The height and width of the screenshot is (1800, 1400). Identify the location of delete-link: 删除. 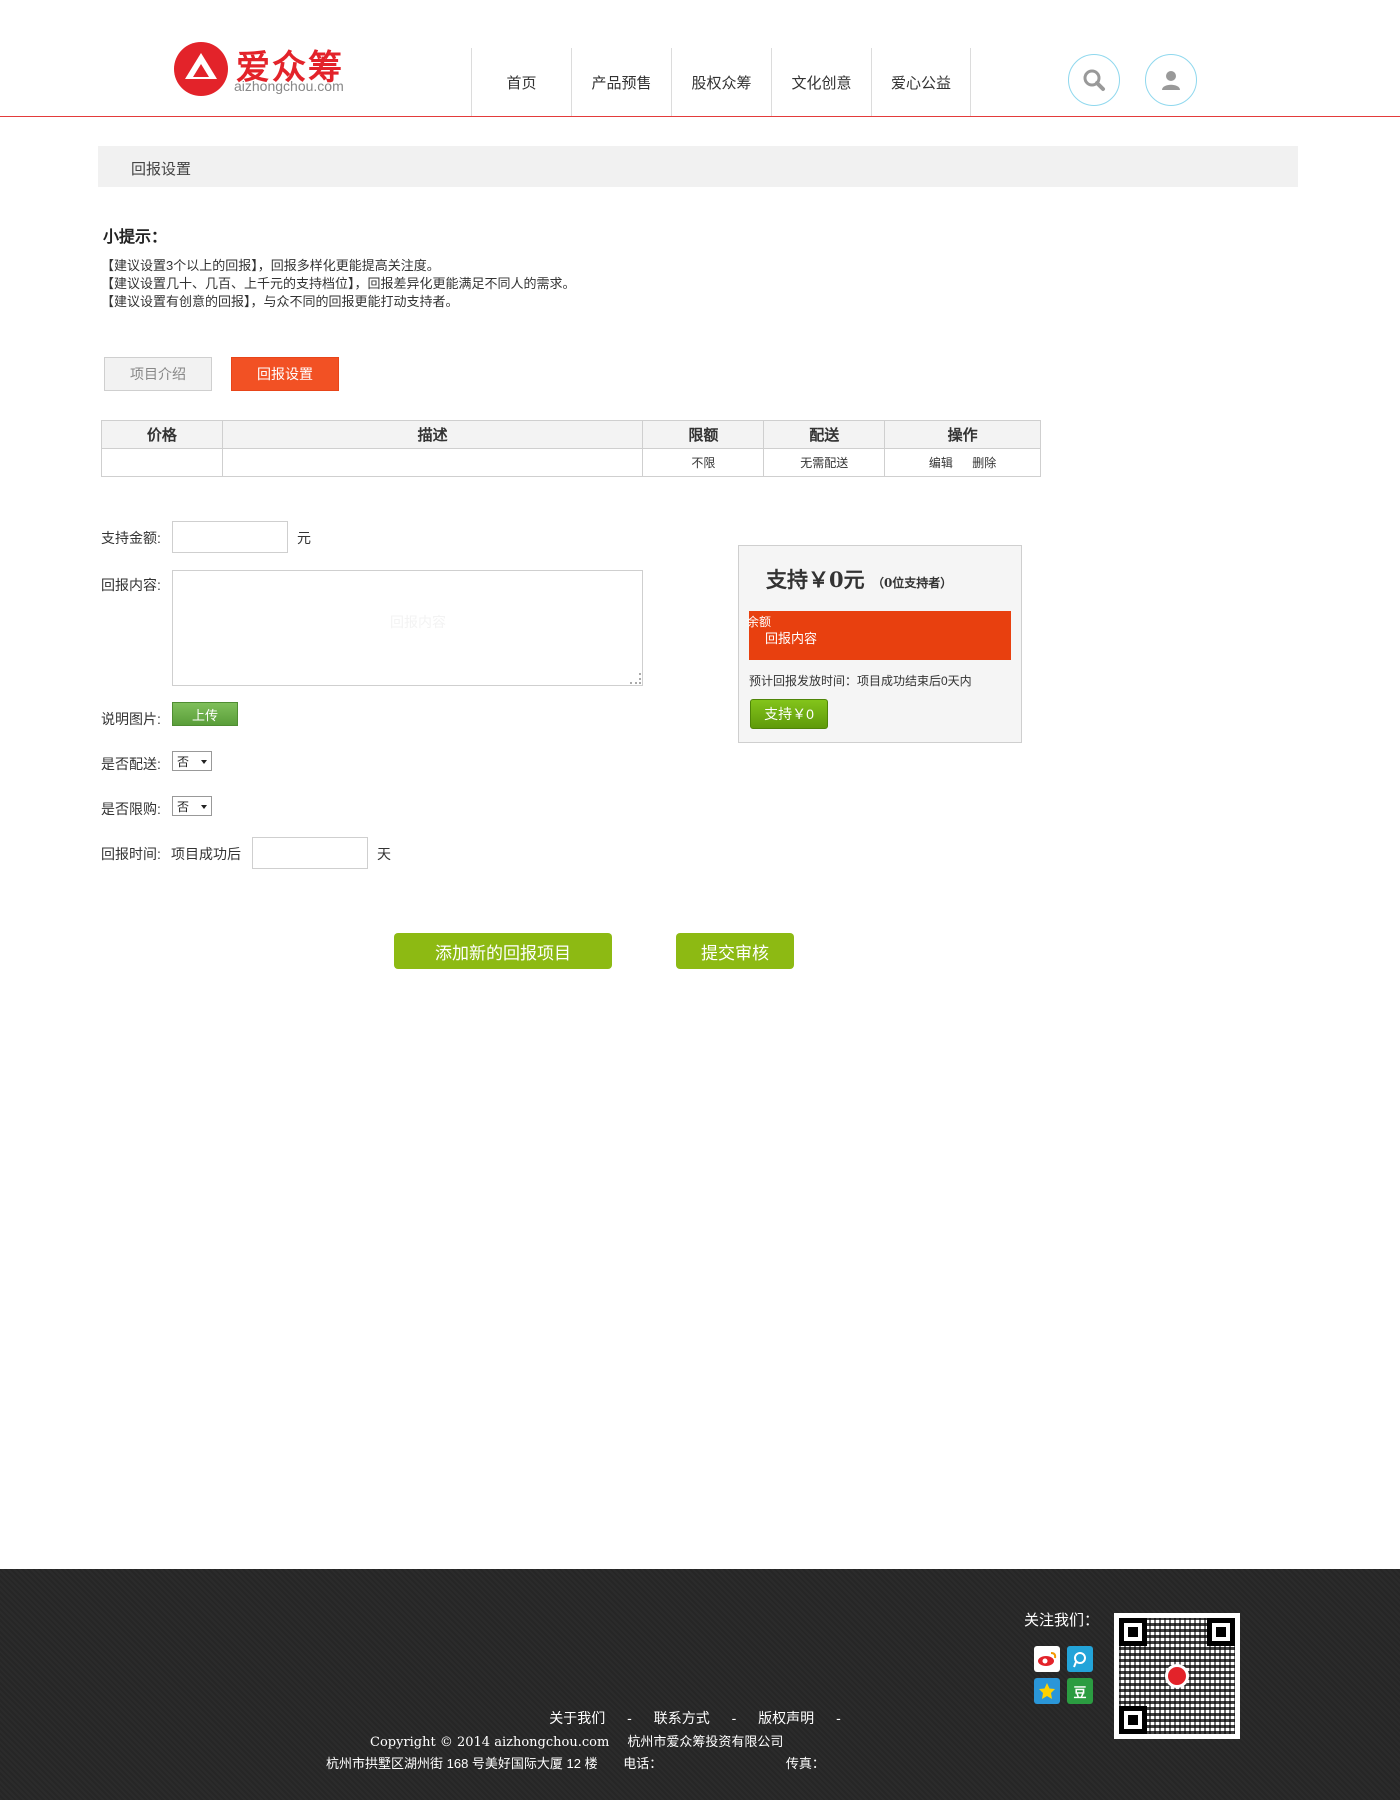
(984, 463).